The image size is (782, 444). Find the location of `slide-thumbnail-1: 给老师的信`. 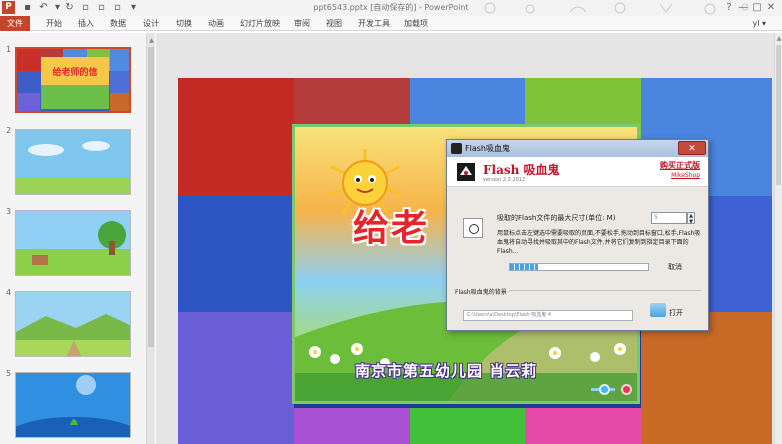

slide-thumbnail-1: 给老师的信 is located at coordinates (73, 80).